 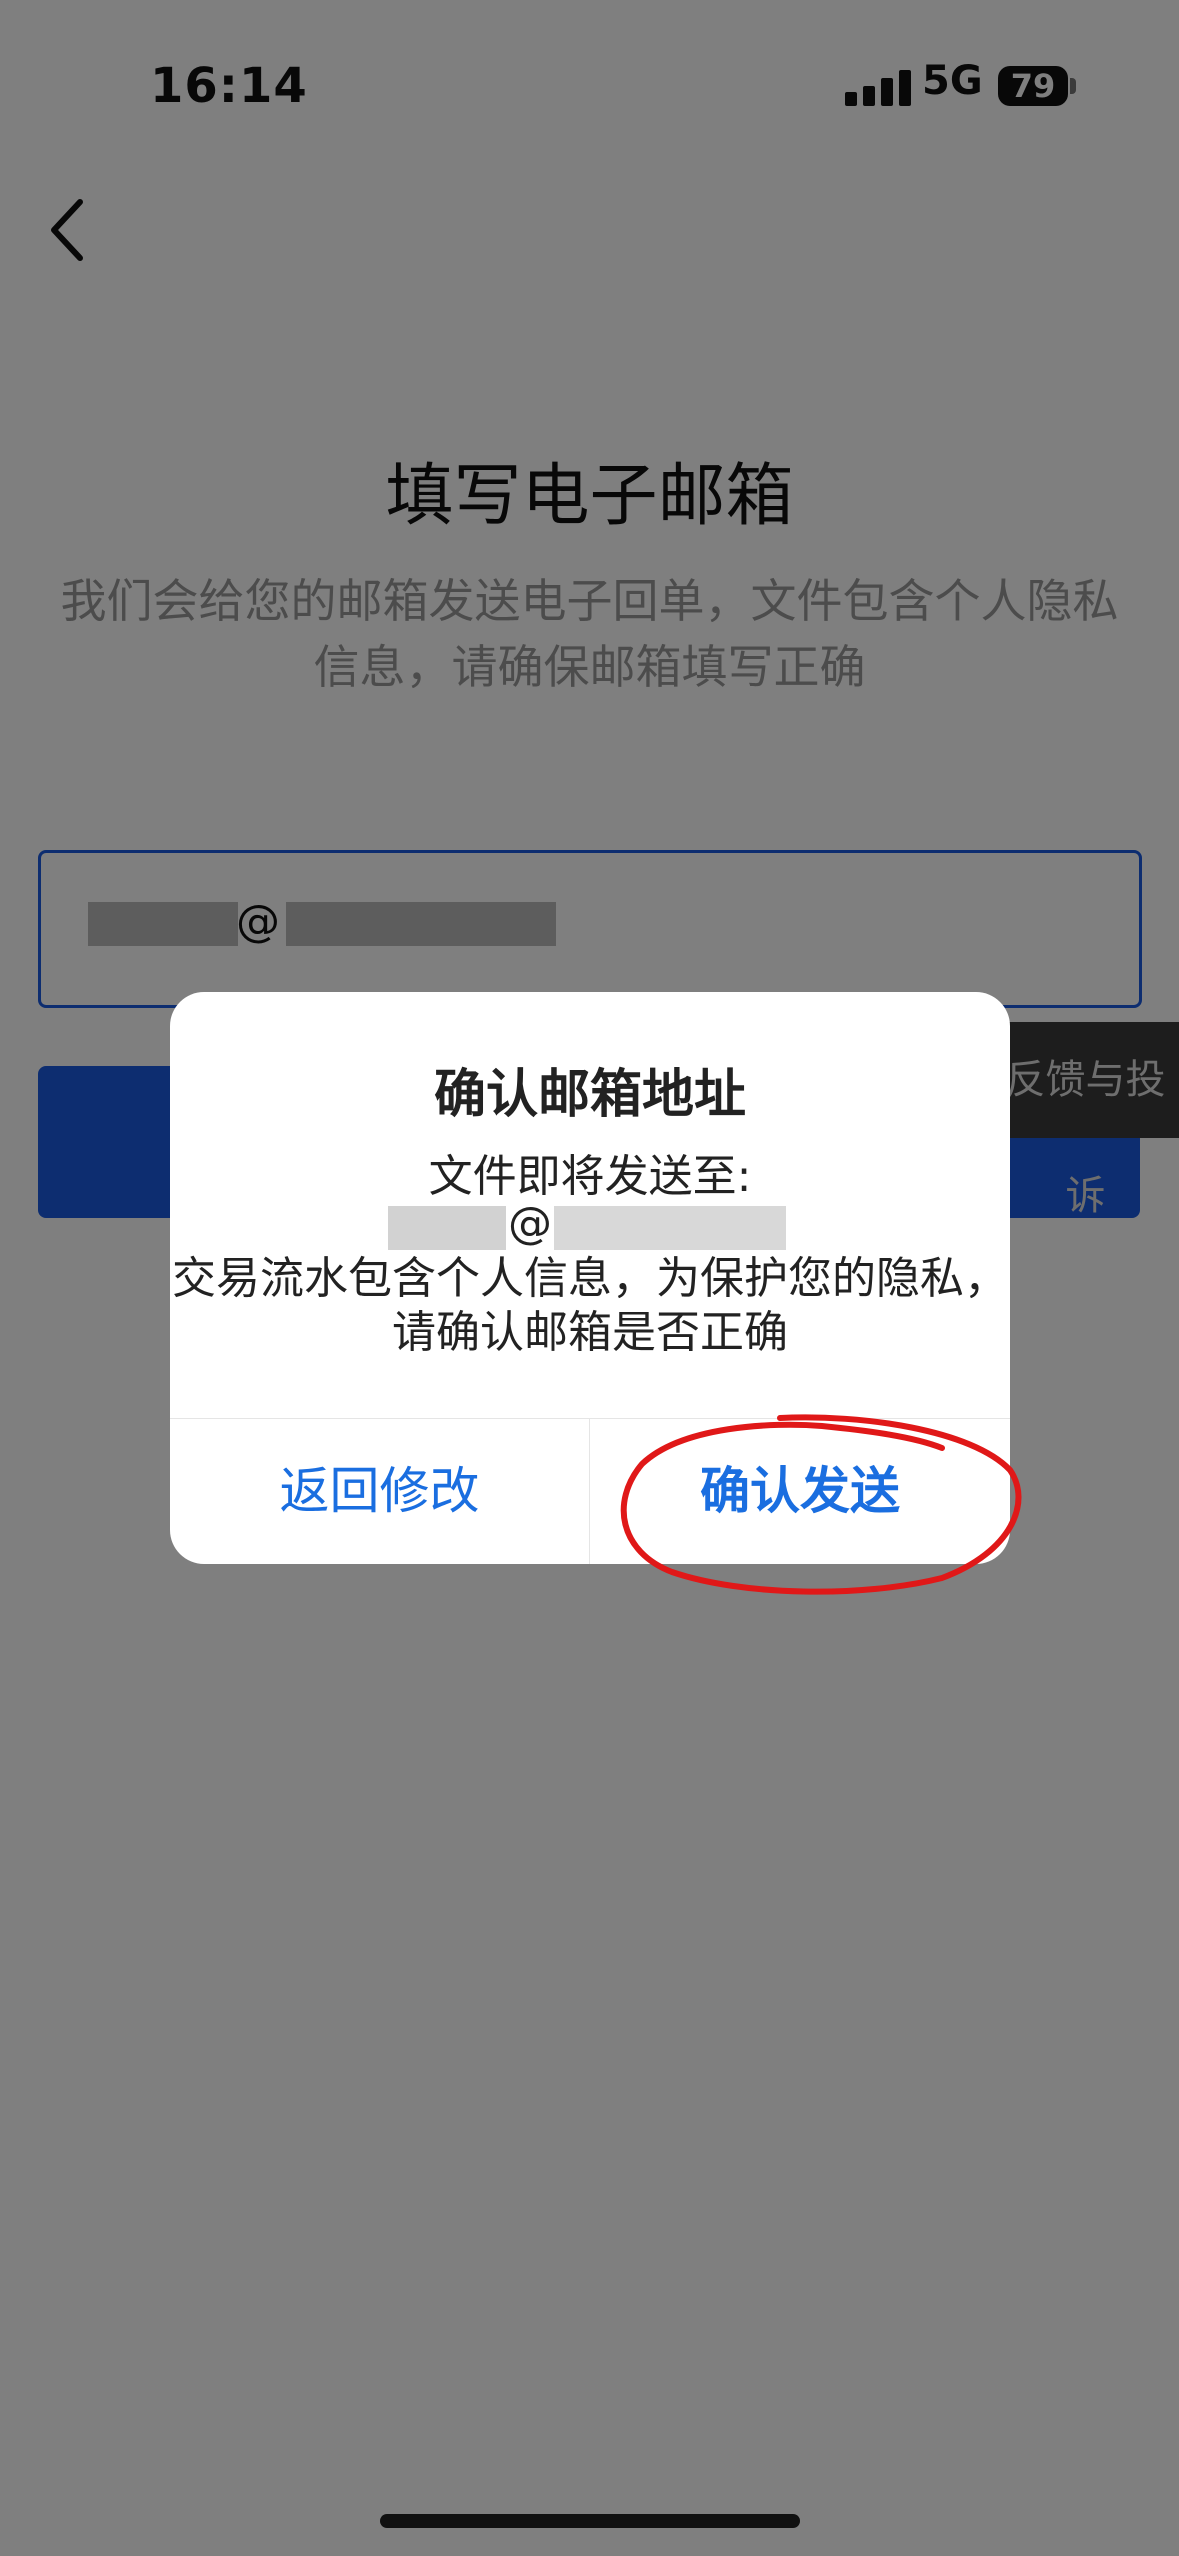 What do you see at coordinates (379, 1491) in the screenshot?
I see `cancel-button: 返回修改` at bounding box center [379, 1491].